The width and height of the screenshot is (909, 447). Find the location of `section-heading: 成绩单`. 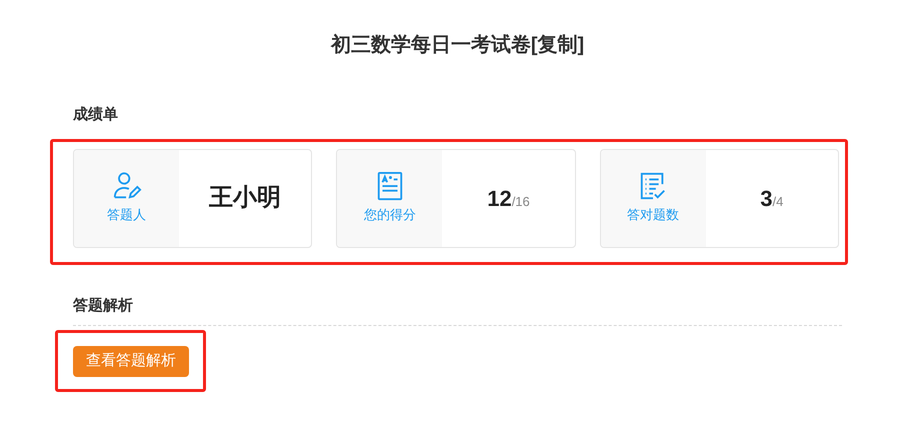

section-heading: 成绩单 is located at coordinates (96, 115).